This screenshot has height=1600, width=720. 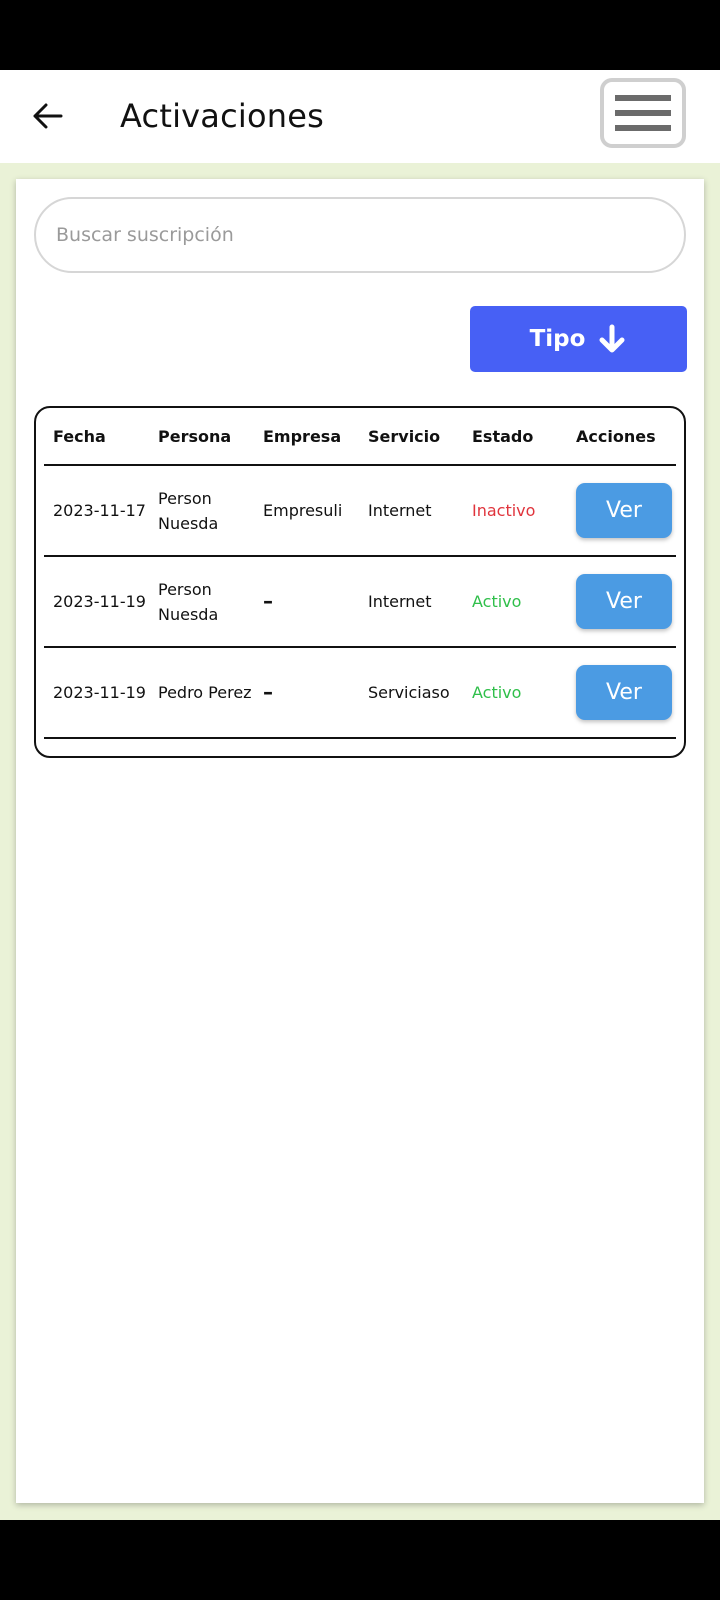 What do you see at coordinates (360, 1560) in the screenshot?
I see `system-navigation-bar` at bounding box center [360, 1560].